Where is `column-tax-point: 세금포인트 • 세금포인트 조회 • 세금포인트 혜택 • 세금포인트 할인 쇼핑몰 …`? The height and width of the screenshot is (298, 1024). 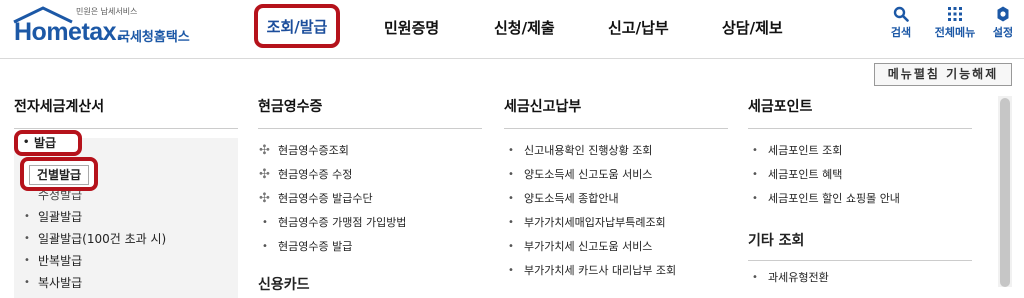
column-tax-point: 세금포인트 • 세금포인트 조회 • 세금포인트 혜택 • 세금포인트 할인 쇼핑몰 … is located at coordinates (860, 153).